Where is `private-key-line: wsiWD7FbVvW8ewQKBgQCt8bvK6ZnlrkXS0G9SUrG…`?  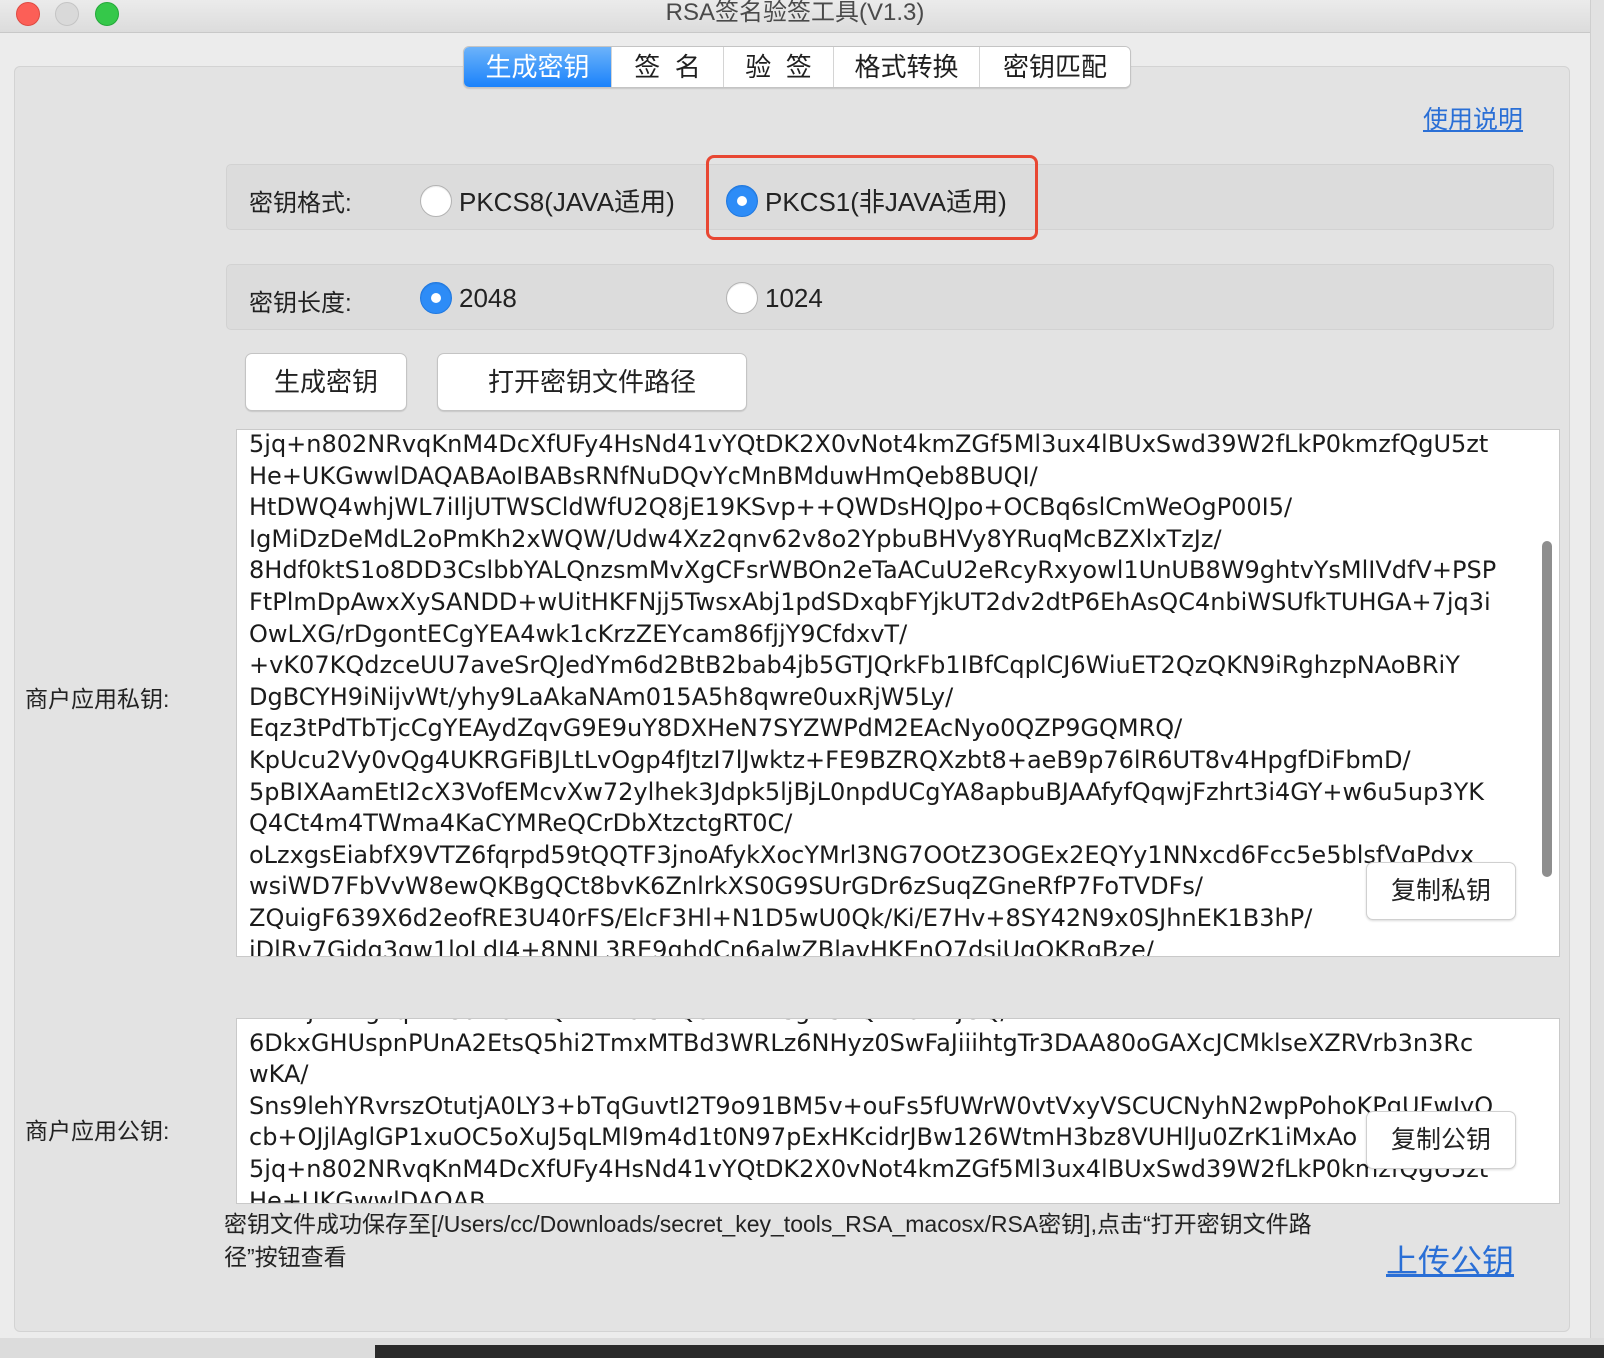 private-key-line: wsiWD7FbVvW8ewQKBgQCt8bvK6ZnlrkXS0G9SUrG… is located at coordinates (726, 886).